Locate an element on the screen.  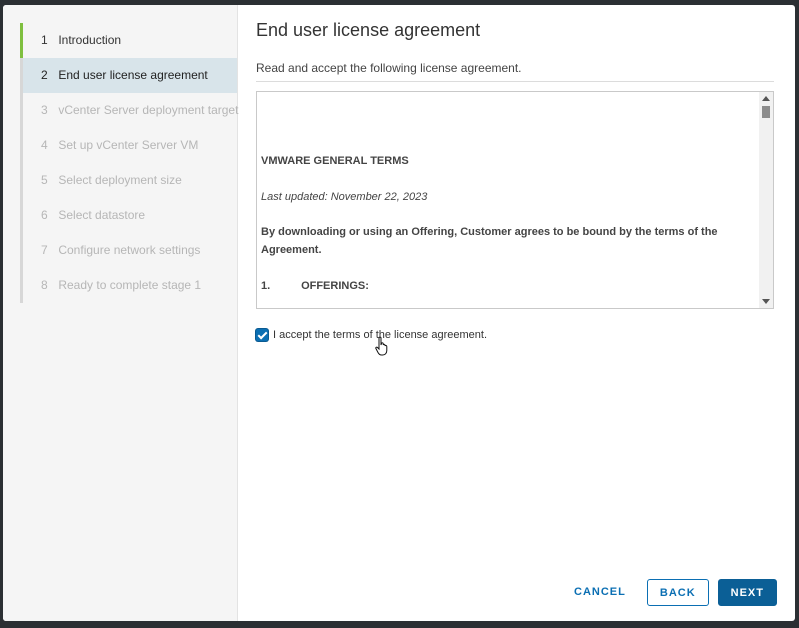
step-number: 4 is located at coordinates (44, 145).